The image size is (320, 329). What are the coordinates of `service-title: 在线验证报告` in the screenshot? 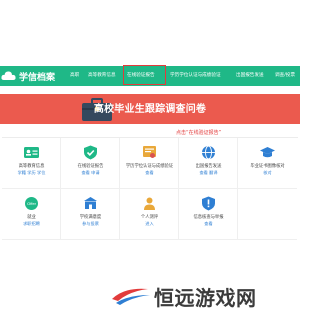 It's located at (90, 166).